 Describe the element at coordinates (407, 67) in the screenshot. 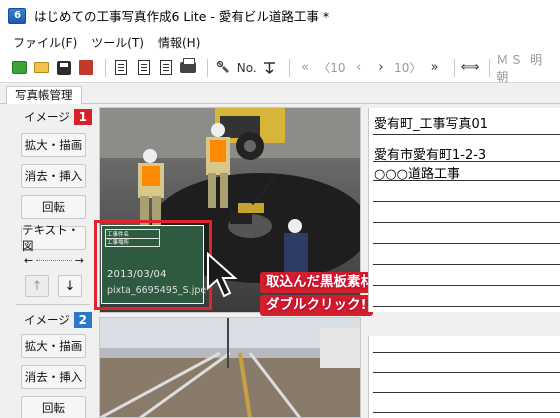

I see `next10-icon: 10〉` at that location.